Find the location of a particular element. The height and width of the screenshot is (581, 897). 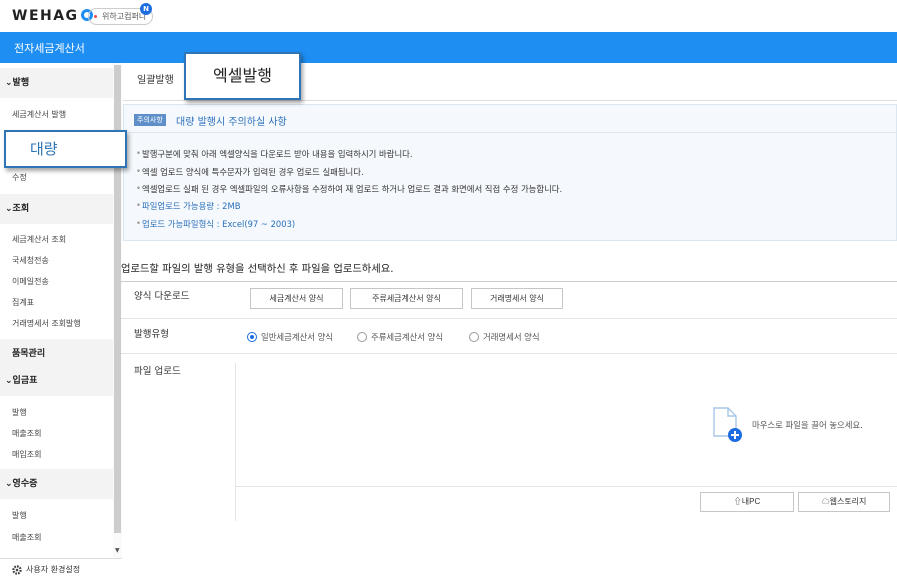

upload-from-pc-button: ⇧내PC is located at coordinates (747, 502).